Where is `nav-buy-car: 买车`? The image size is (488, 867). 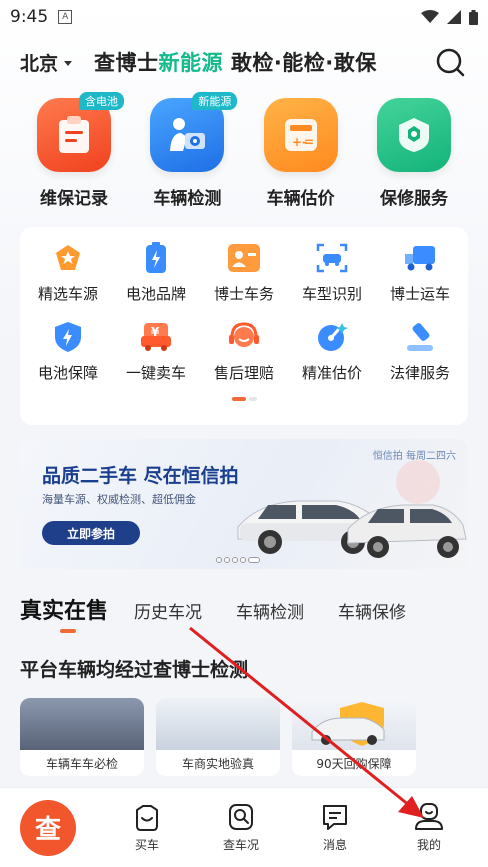
nav-buy-car: 买车 is located at coordinates (147, 827).